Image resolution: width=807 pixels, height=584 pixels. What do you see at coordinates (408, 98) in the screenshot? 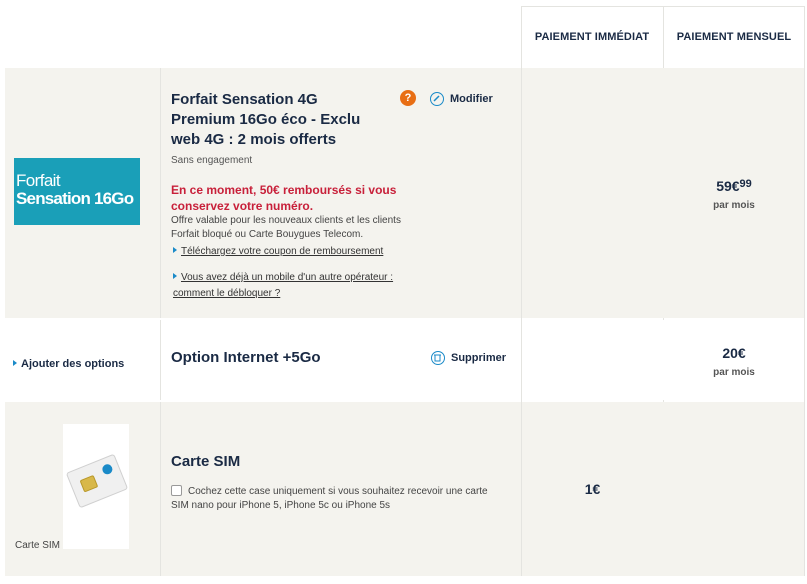
I see `help-icon: ?` at bounding box center [408, 98].